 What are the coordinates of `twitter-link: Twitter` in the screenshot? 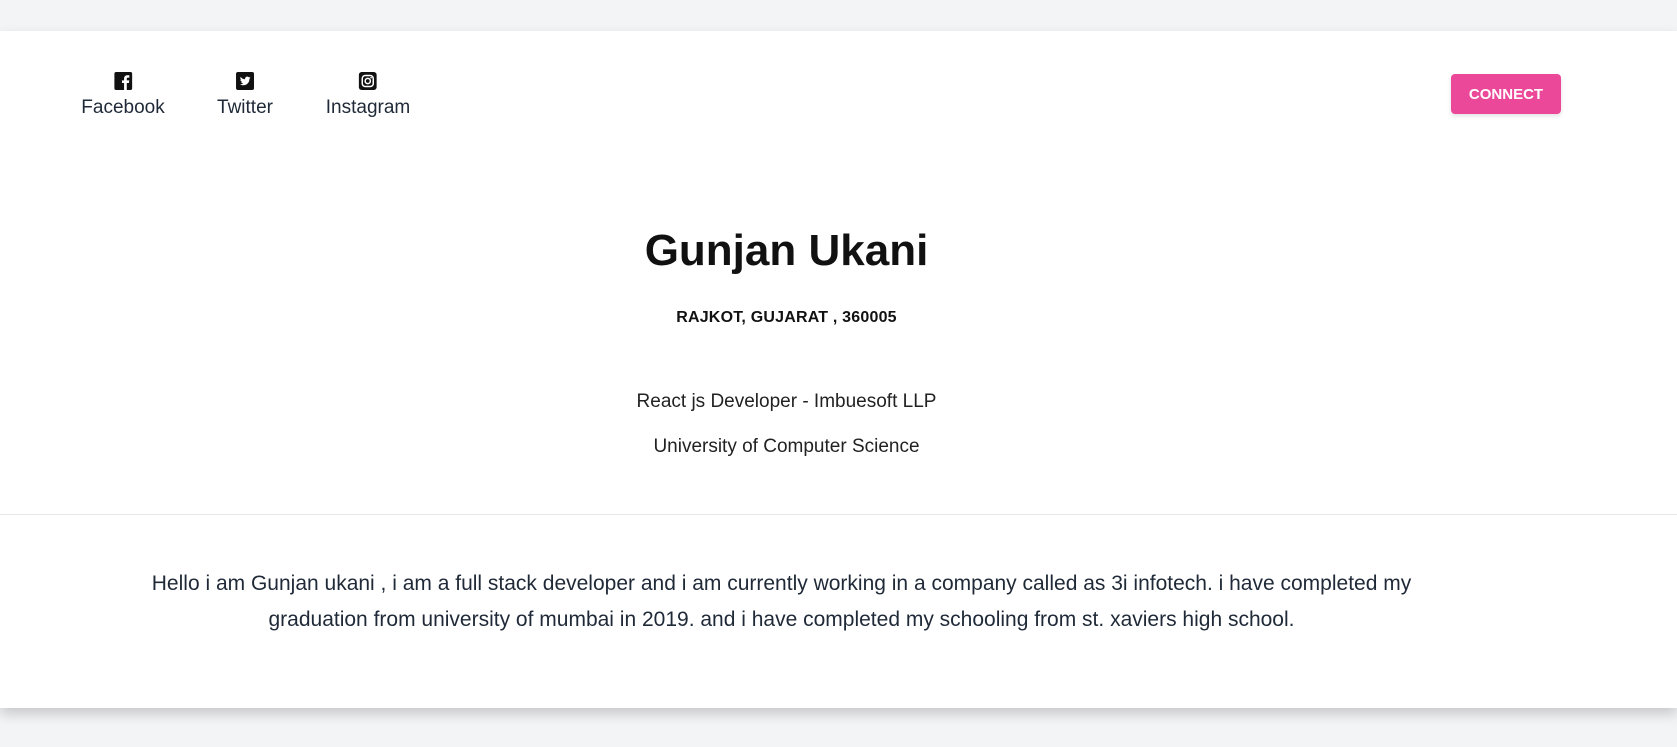 It's located at (245, 95).